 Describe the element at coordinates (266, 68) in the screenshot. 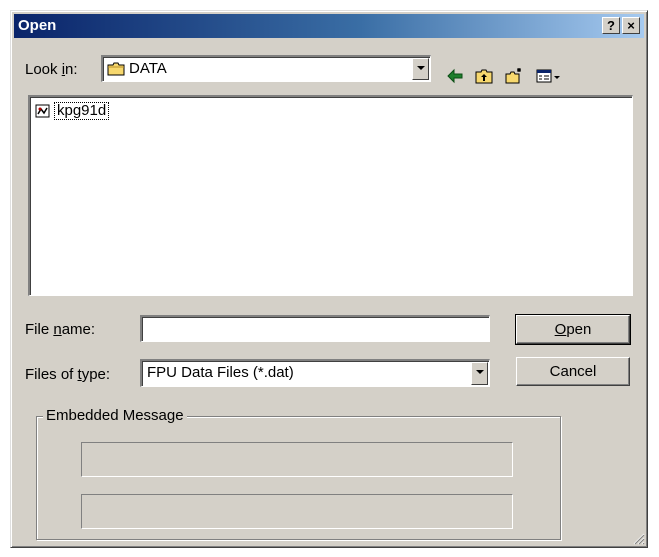

I see `look-in-combo: DATA` at that location.